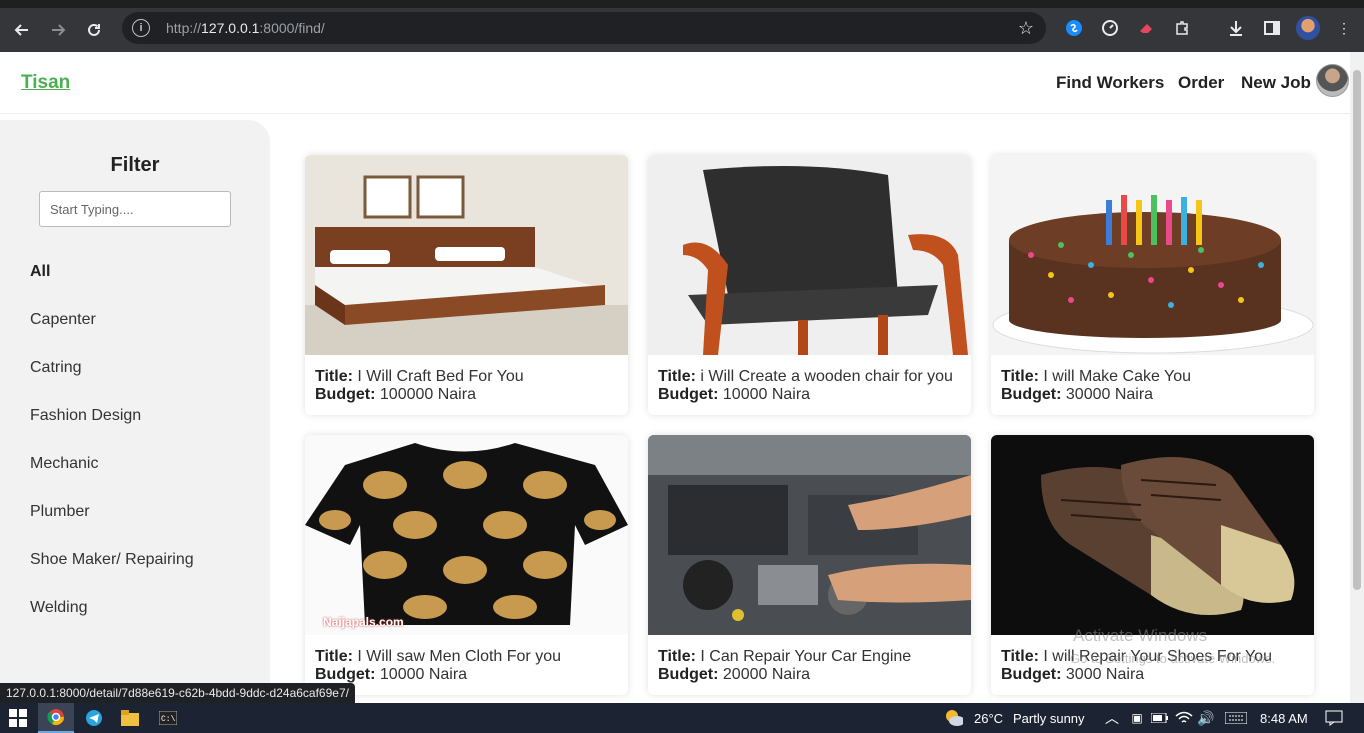 The image size is (1364, 733). I want to click on job-title: I Can Repair Your Car Engine, so click(806, 656).